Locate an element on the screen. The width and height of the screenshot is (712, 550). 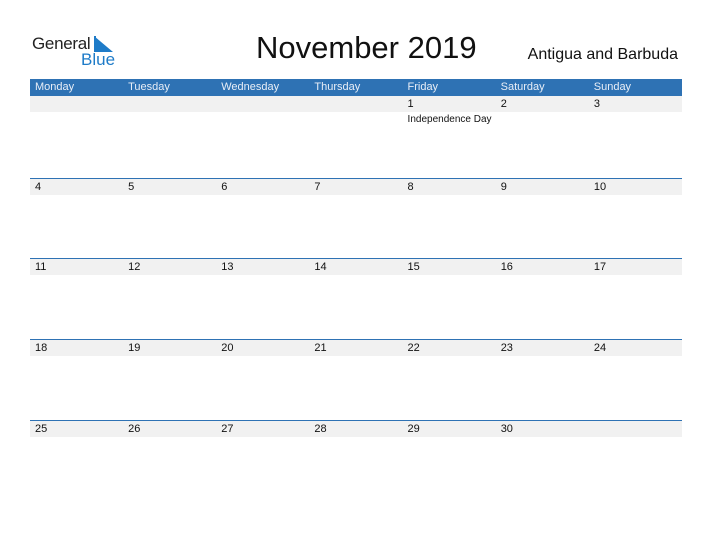
day-cell: 7 is located at coordinates (355, 219).